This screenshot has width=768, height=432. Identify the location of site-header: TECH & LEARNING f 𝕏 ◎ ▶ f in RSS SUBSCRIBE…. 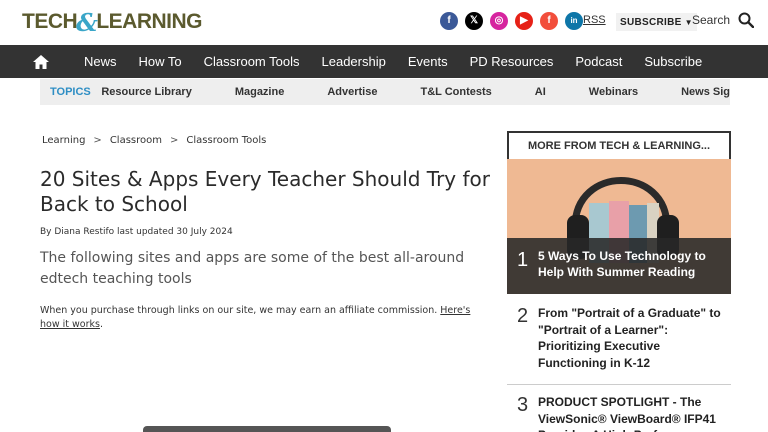
(384, 22).